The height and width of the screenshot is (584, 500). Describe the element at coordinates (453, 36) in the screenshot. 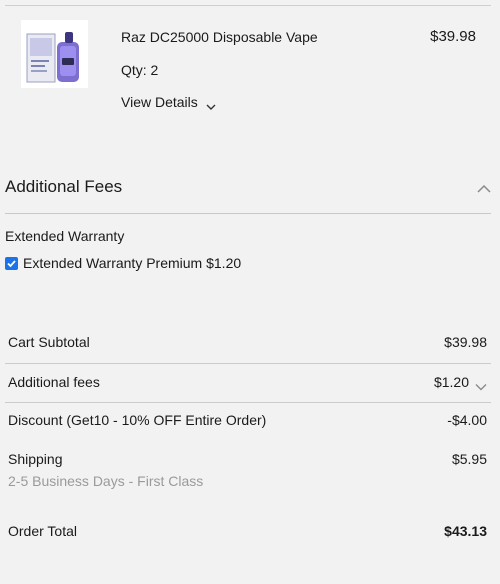

I see `product-price: $39.98` at that location.